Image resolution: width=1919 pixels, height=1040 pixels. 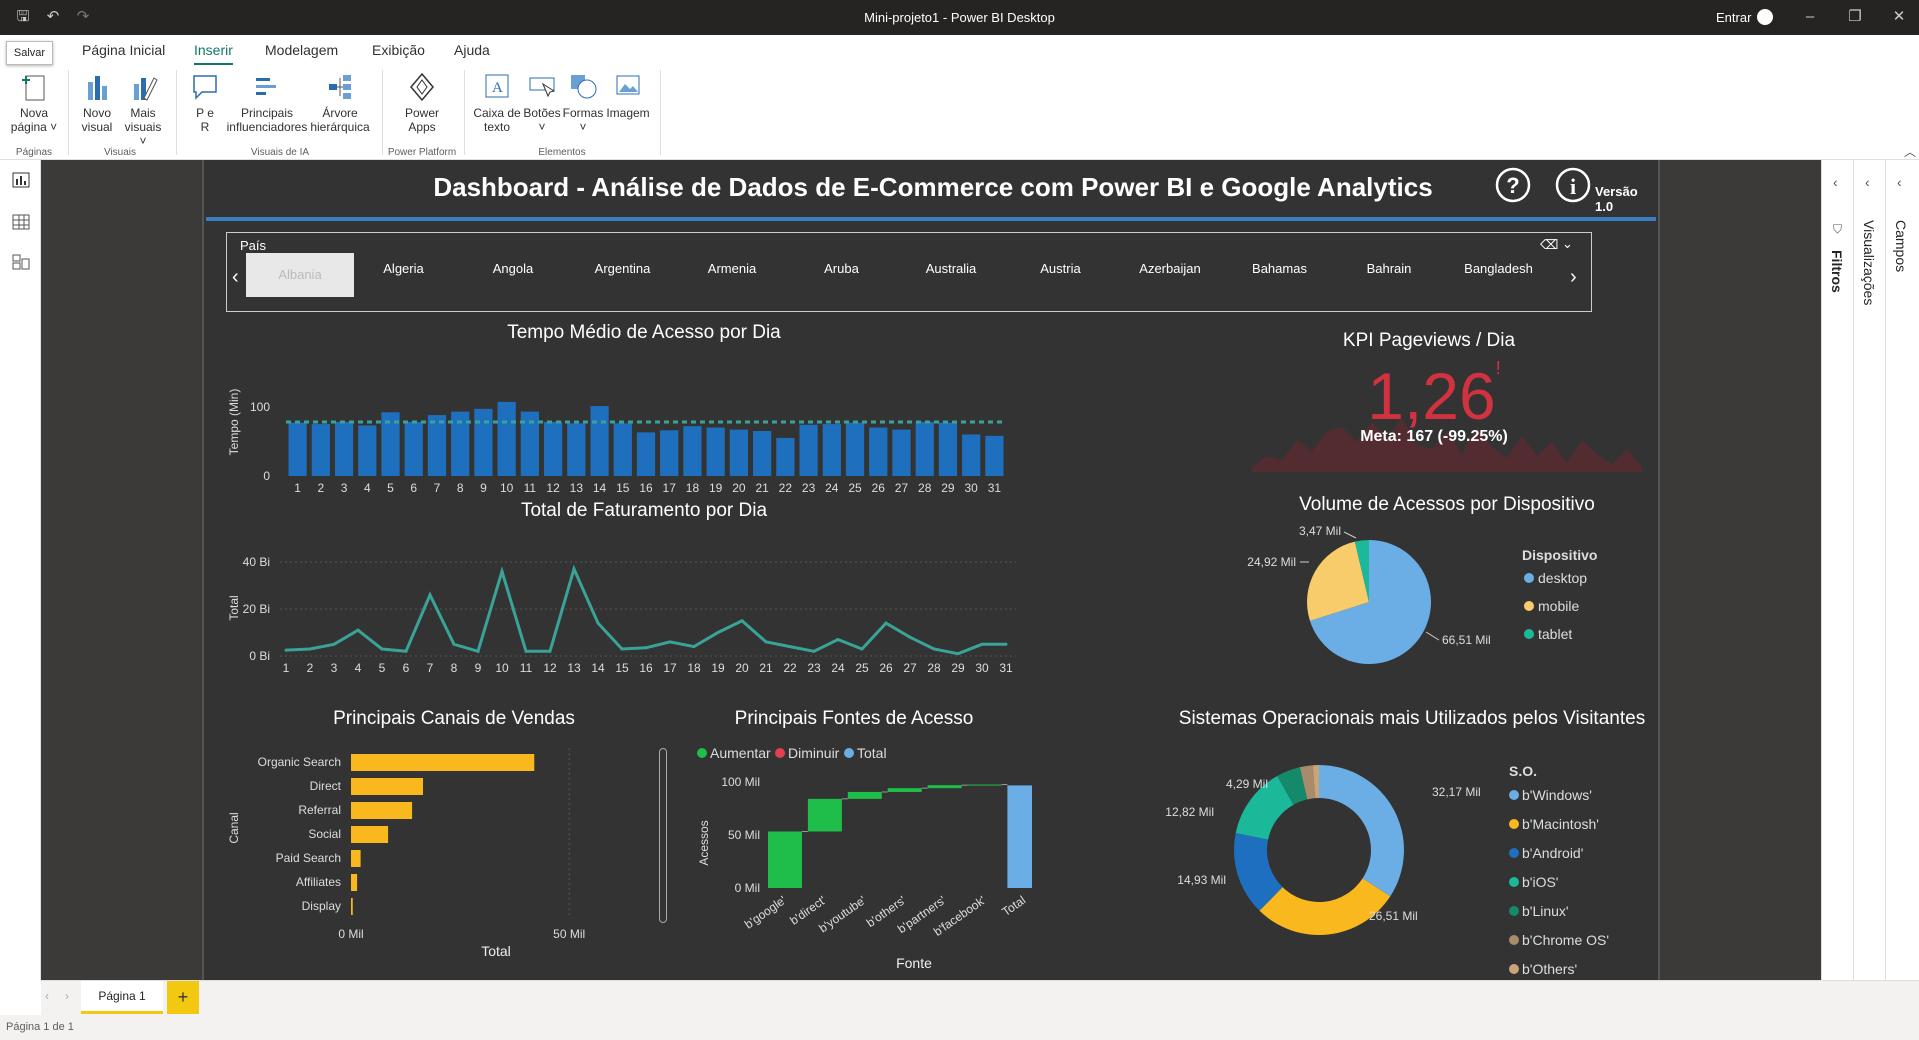 What do you see at coordinates (1573, 277) in the screenshot?
I see `slicer-next-icon: ›` at bounding box center [1573, 277].